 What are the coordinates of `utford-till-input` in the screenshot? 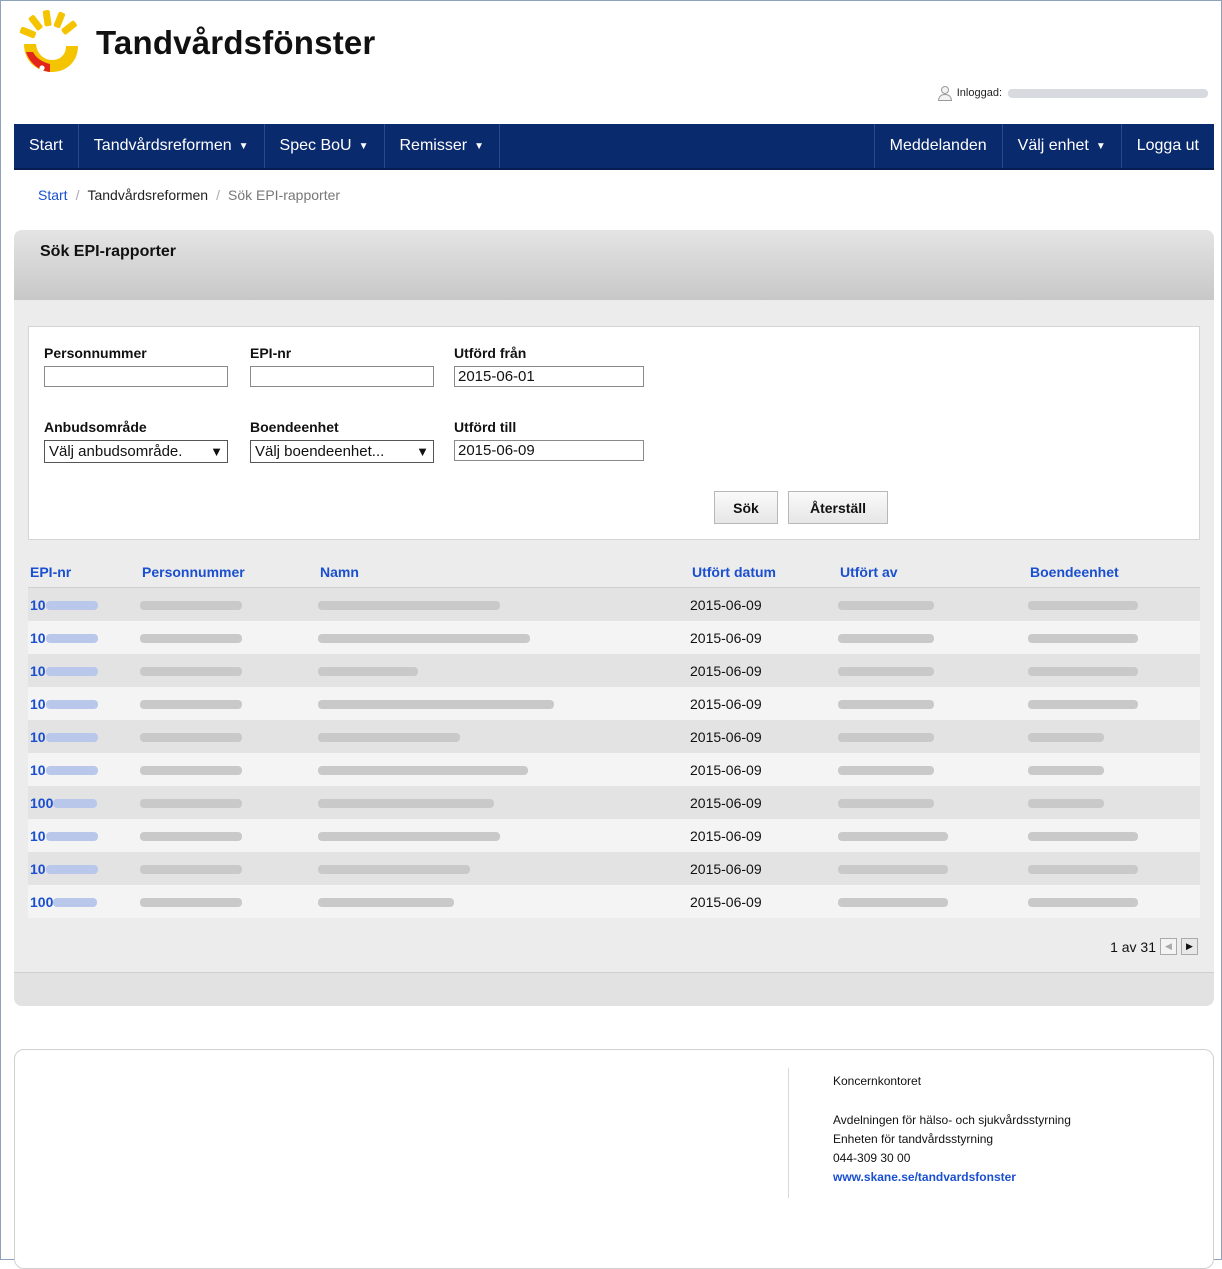 It's located at (549, 450).